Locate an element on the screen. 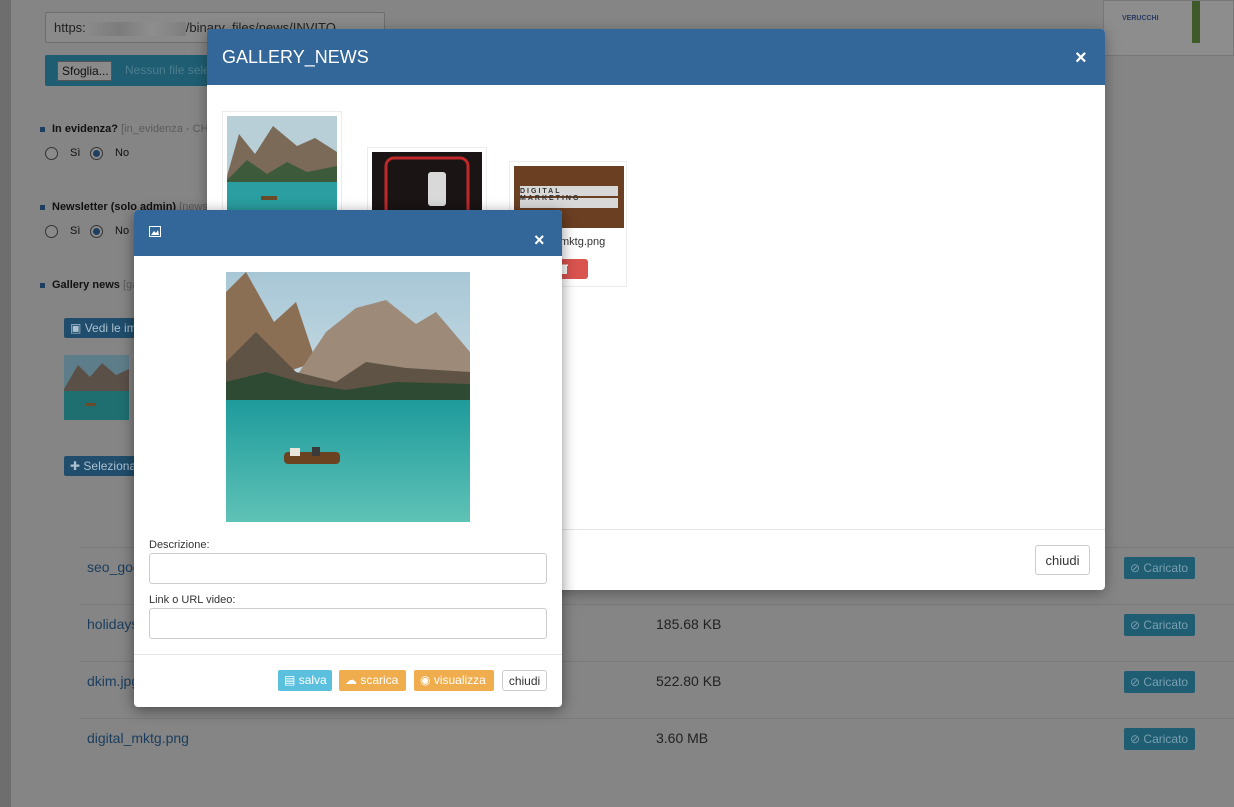 This screenshot has height=807, width=1234. select-button: ✚ Seleziona is located at coordinates (101, 466).